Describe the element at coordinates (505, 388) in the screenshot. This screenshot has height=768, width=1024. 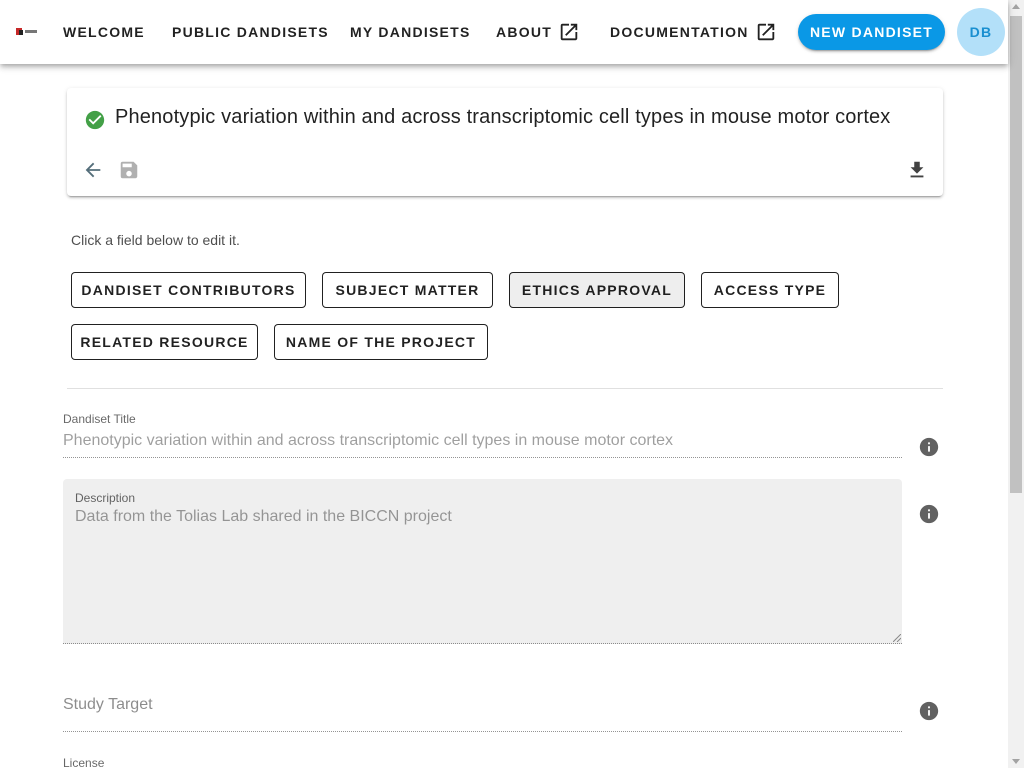
I see `section-divider` at that location.